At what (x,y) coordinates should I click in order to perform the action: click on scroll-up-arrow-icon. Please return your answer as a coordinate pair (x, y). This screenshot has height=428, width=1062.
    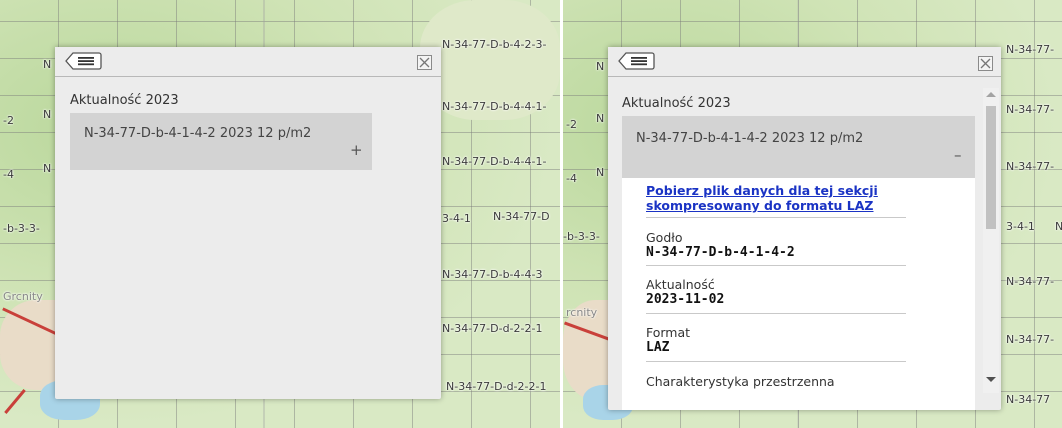
    Looking at the image, I should click on (991, 94).